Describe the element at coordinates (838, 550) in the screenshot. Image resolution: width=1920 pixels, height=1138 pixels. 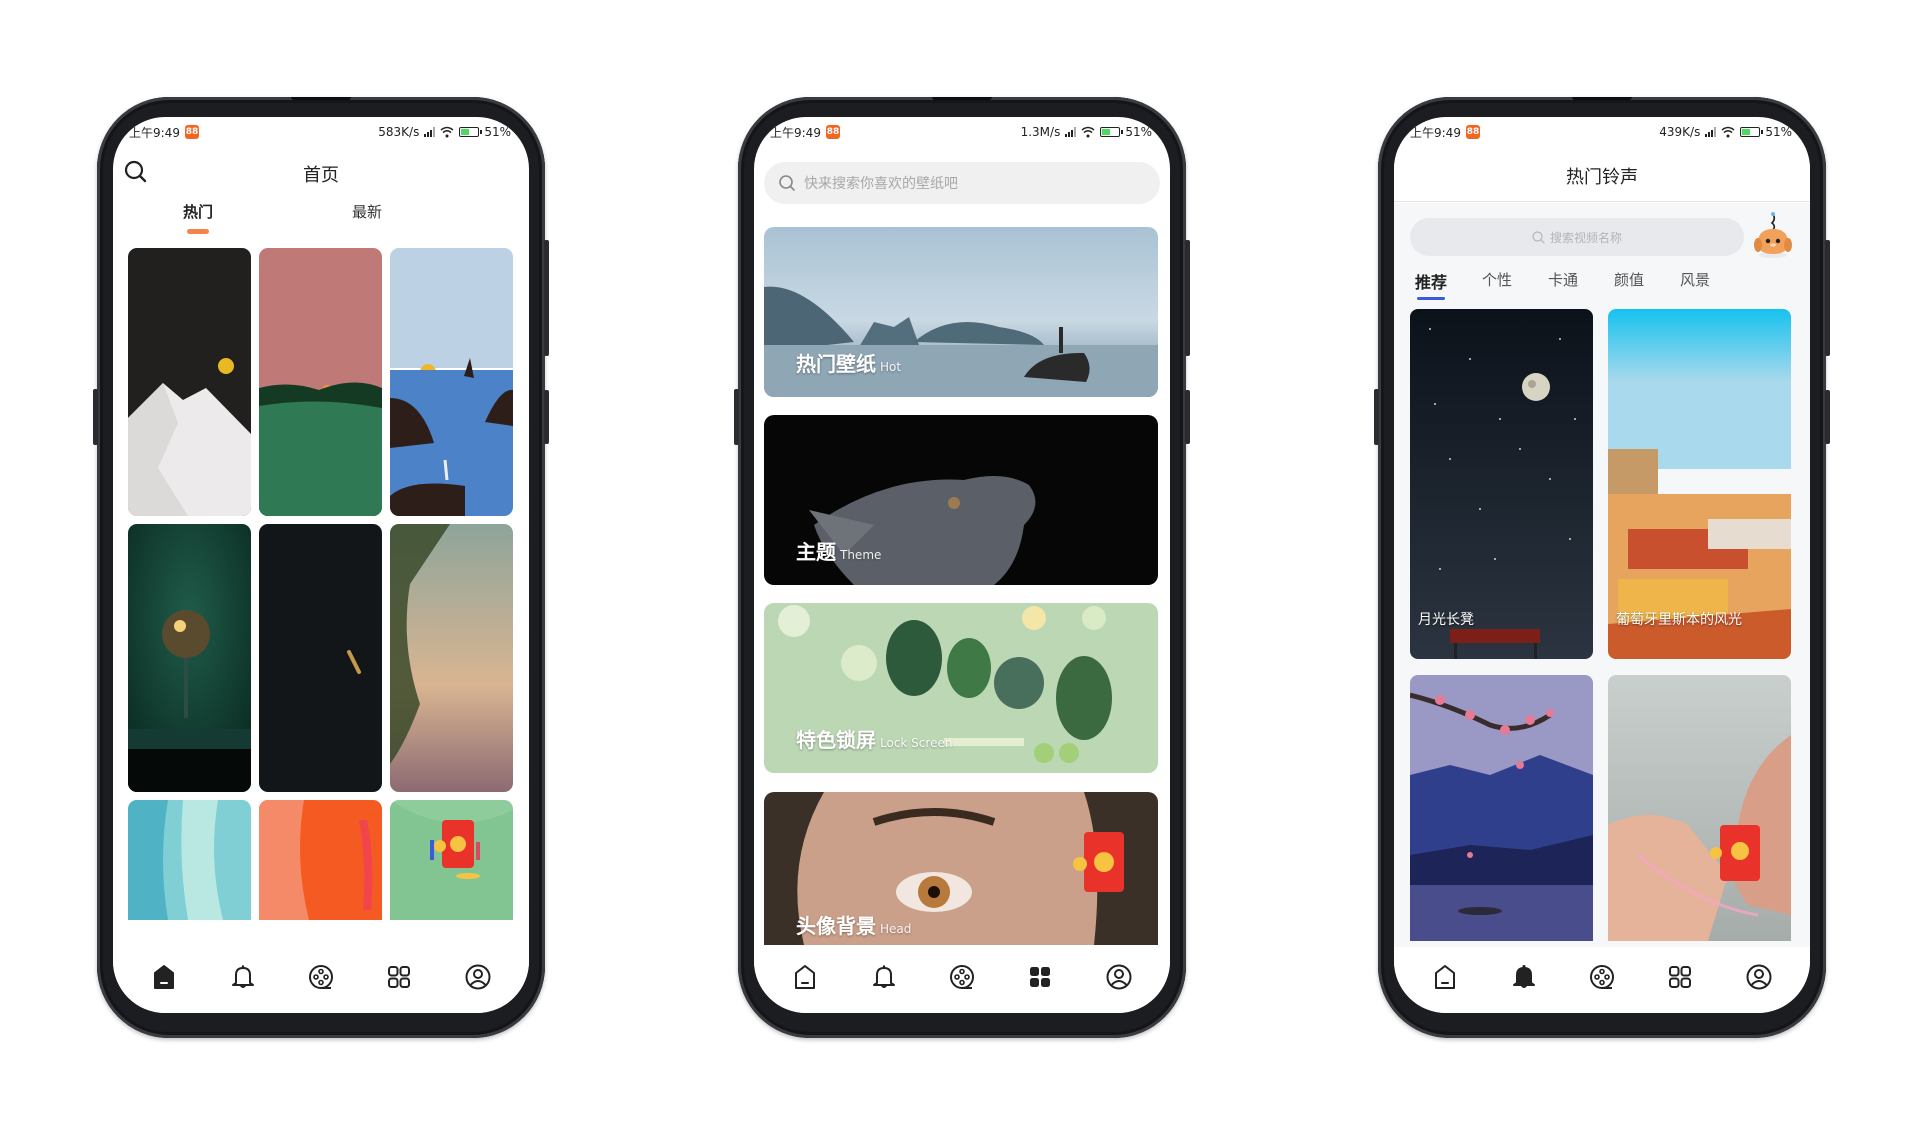
I see `banner-label: 主题 Theme` at that location.